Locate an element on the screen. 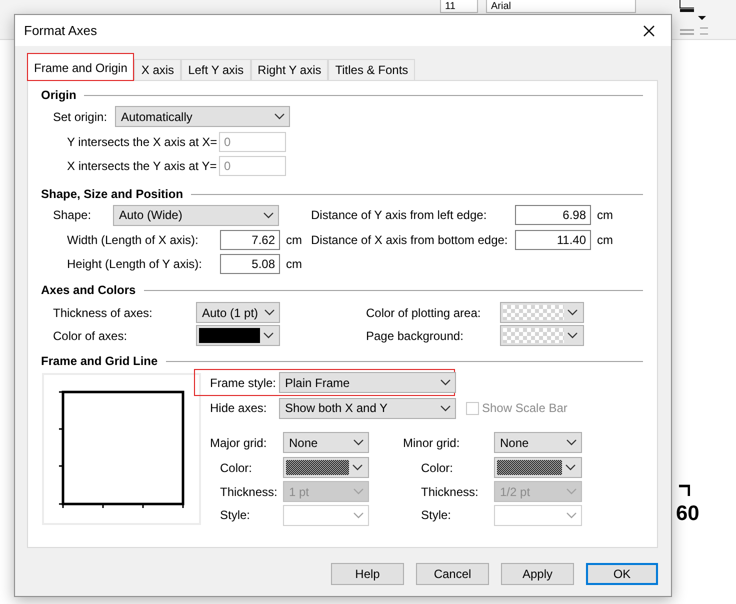 This screenshot has height=604, width=736. section-title: Origin is located at coordinates (58, 95).